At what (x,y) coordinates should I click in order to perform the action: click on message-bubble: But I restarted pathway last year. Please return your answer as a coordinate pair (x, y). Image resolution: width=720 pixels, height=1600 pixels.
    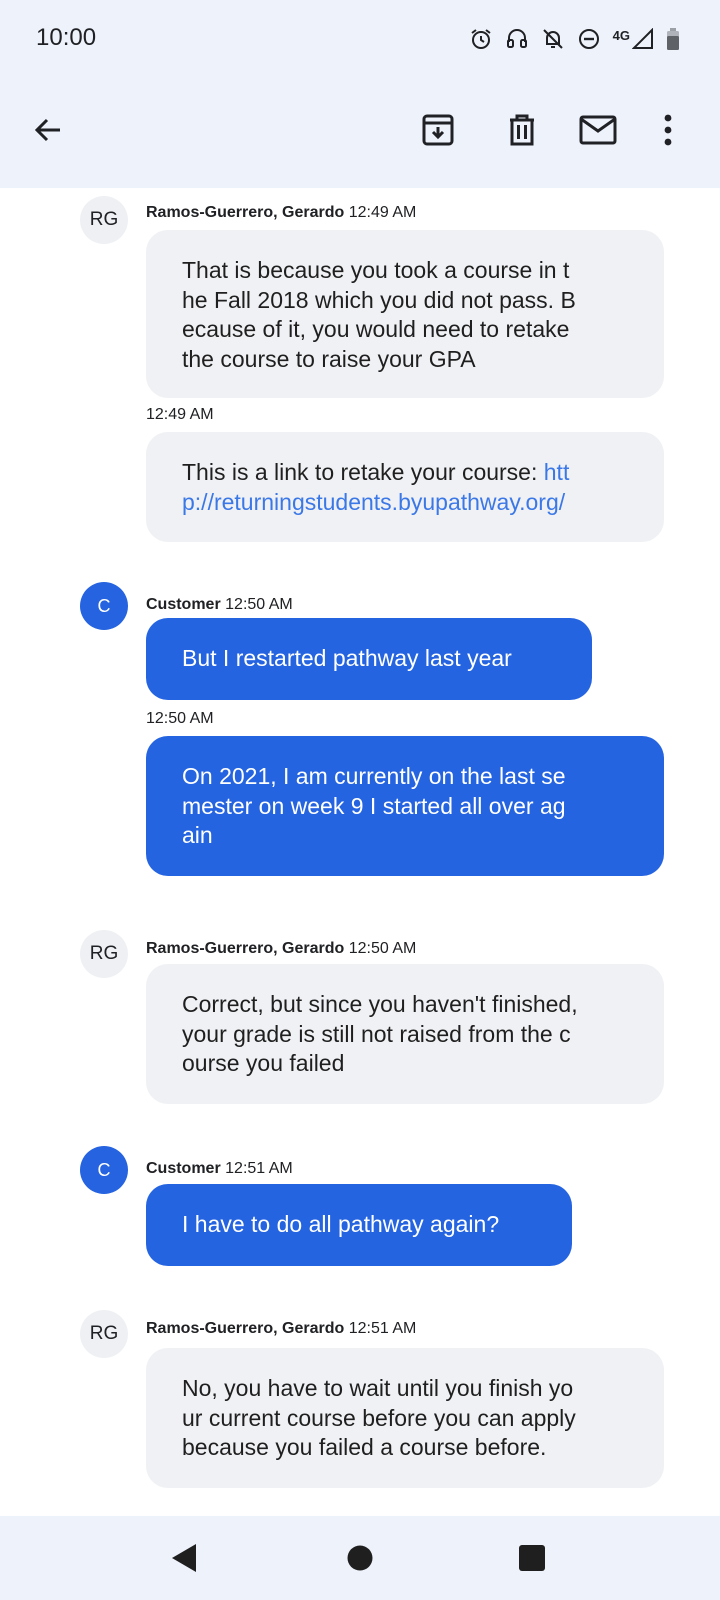
    Looking at the image, I should click on (369, 659).